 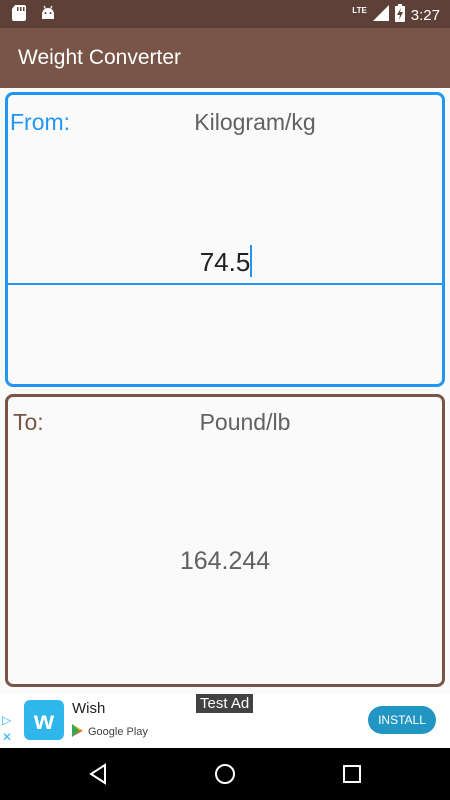 I want to click on test-ad-badge: Test Ad, so click(x=225, y=703).